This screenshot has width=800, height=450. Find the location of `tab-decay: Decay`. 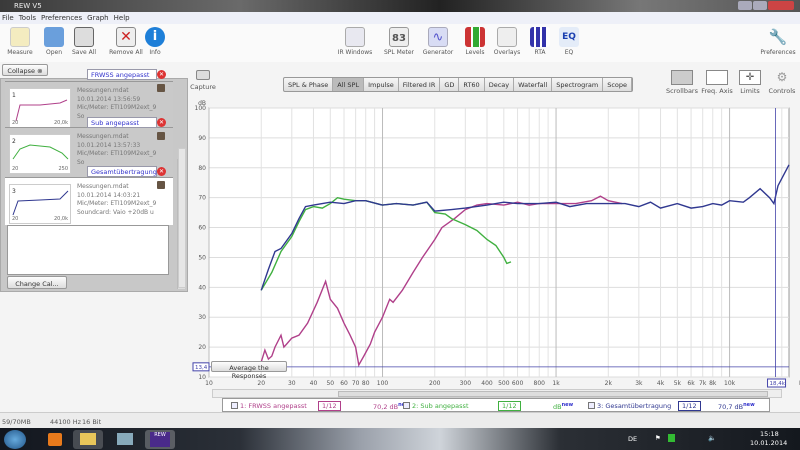

tab-decay: Decay is located at coordinates (500, 84).